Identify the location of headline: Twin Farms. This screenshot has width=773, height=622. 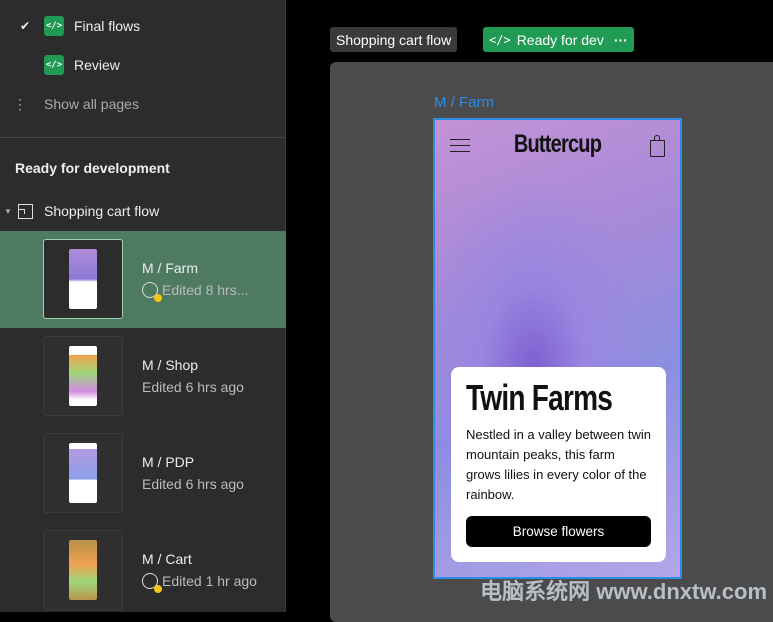
(539, 397).